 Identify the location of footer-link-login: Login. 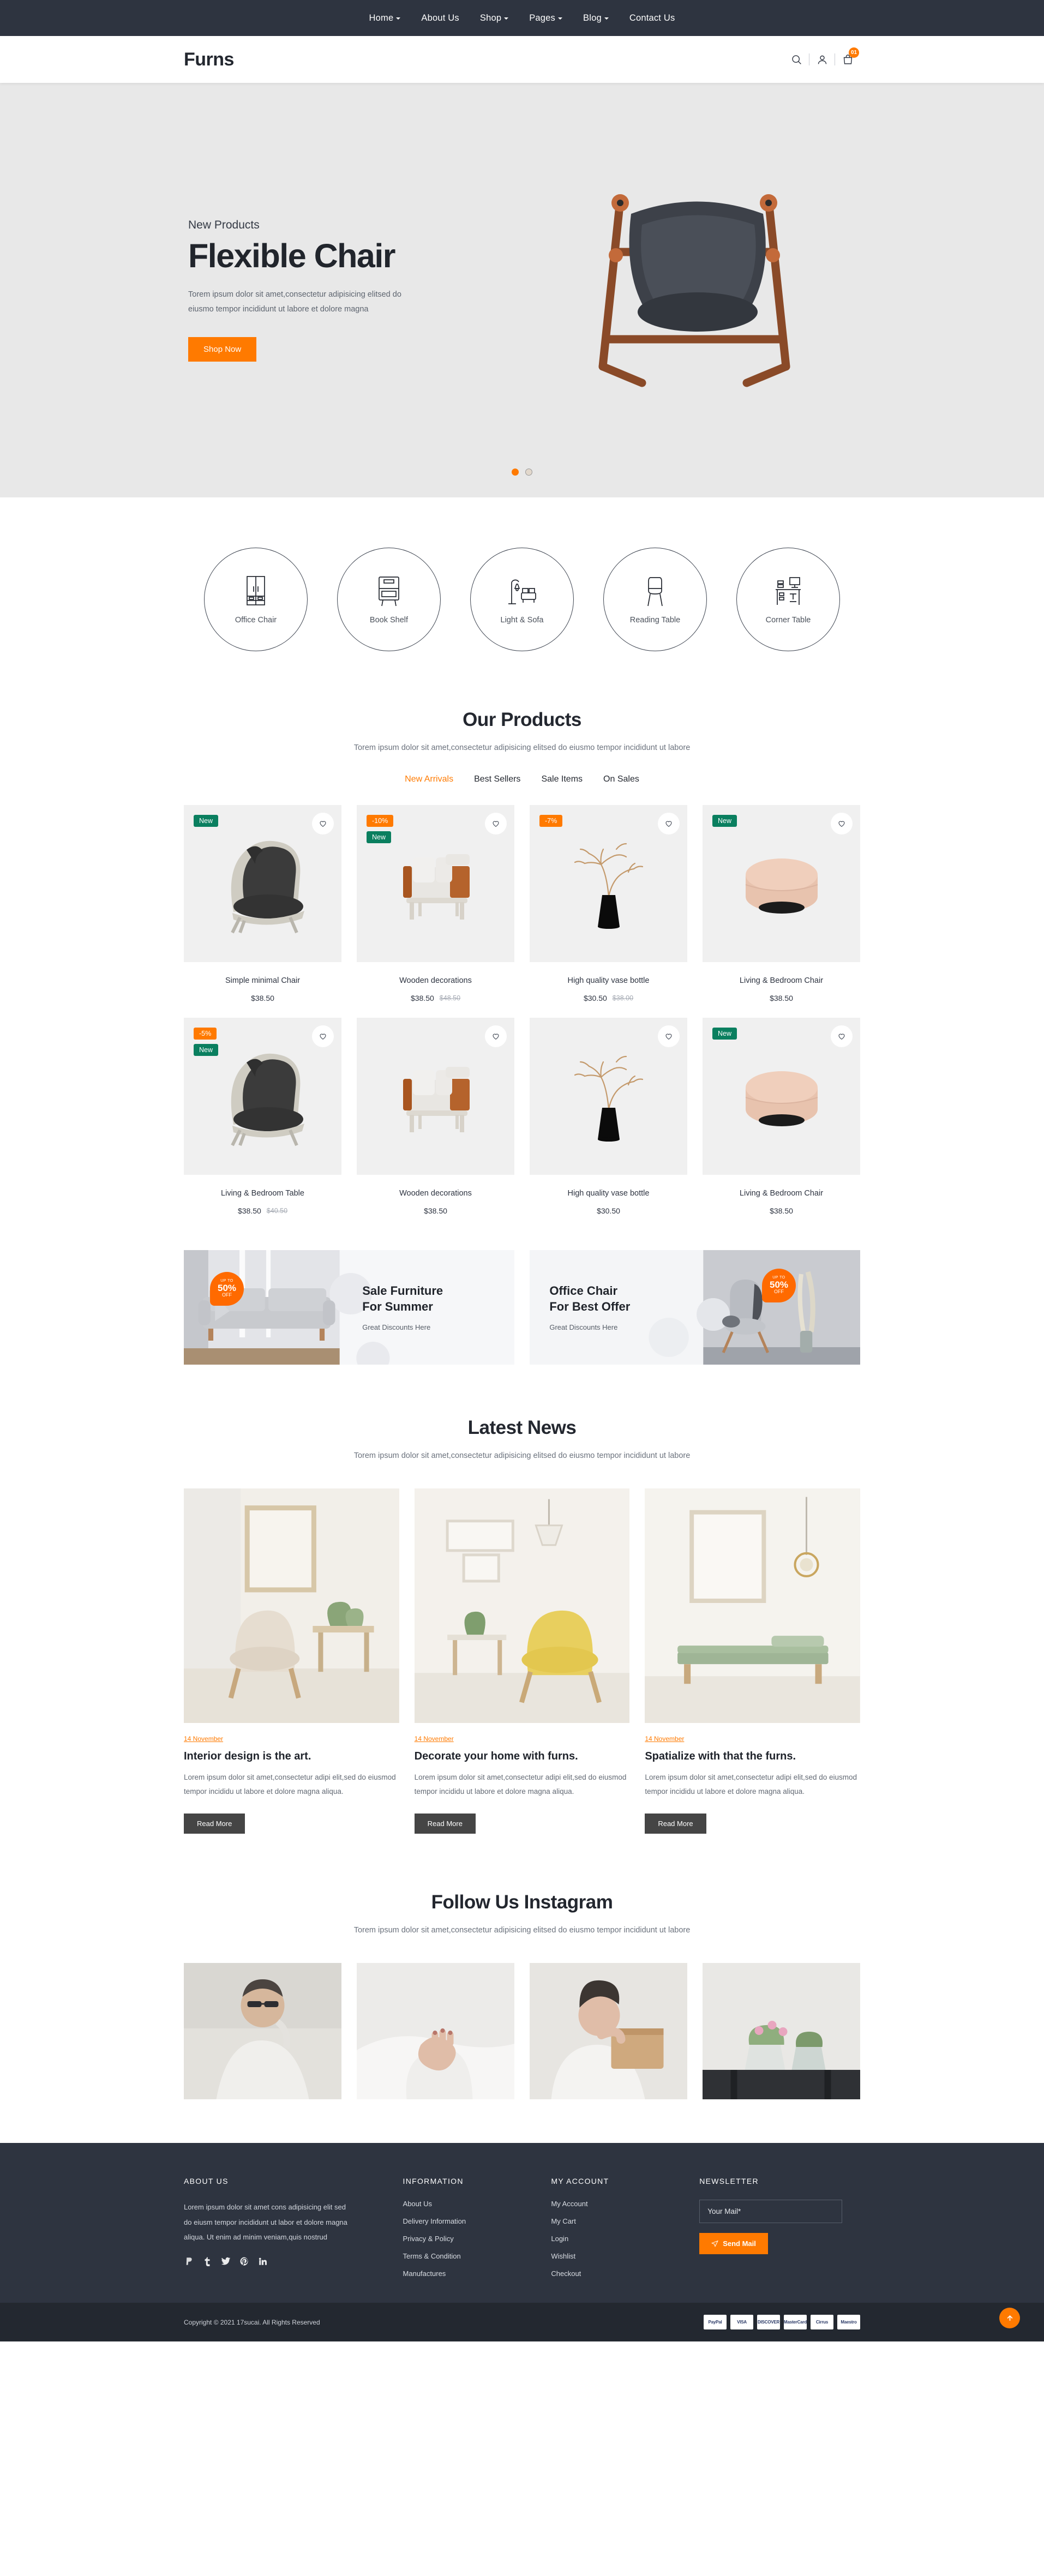
(615, 2239).